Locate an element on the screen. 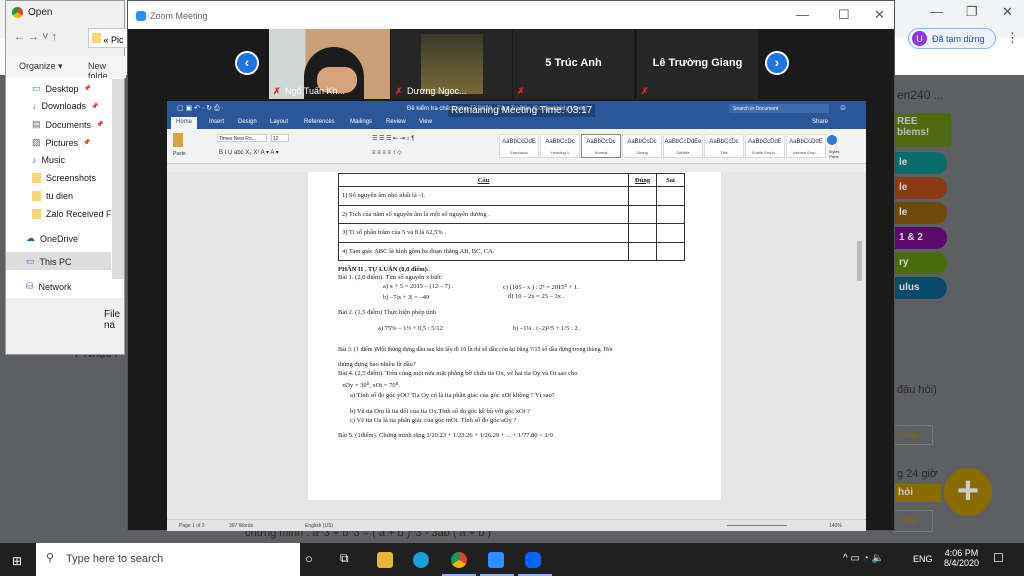 This screenshot has width=1024, height=576. smiley-icon: ☺ is located at coordinates (843, 107).